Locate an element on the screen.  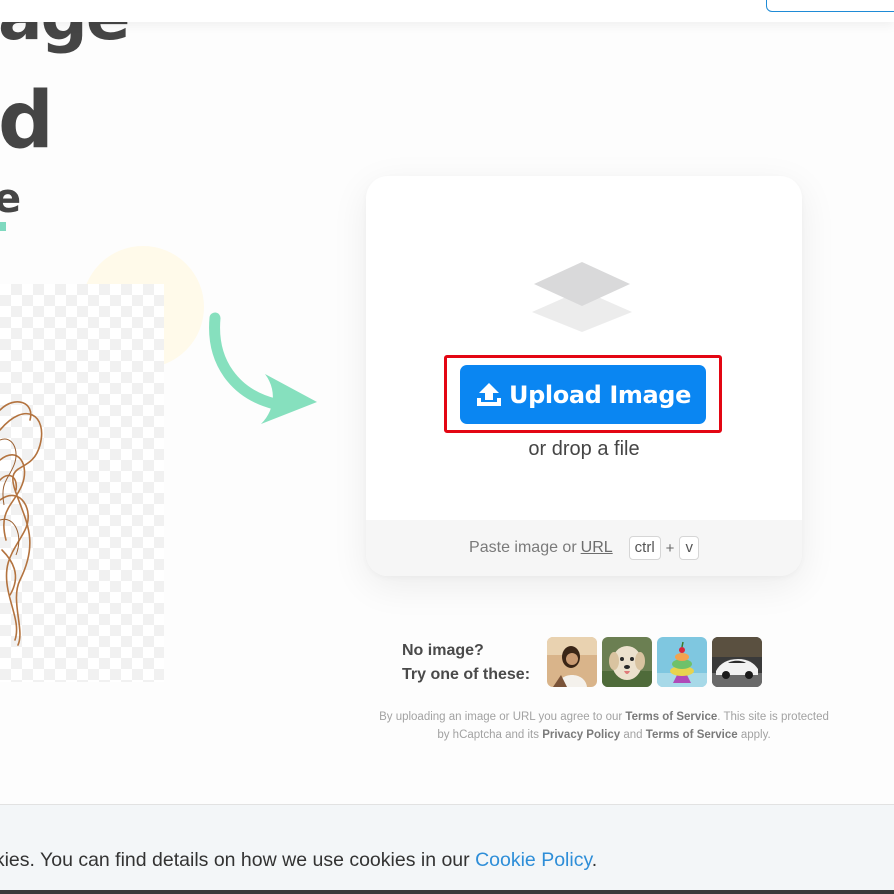
upload-image-button: Upload Image is located at coordinates (583, 394).